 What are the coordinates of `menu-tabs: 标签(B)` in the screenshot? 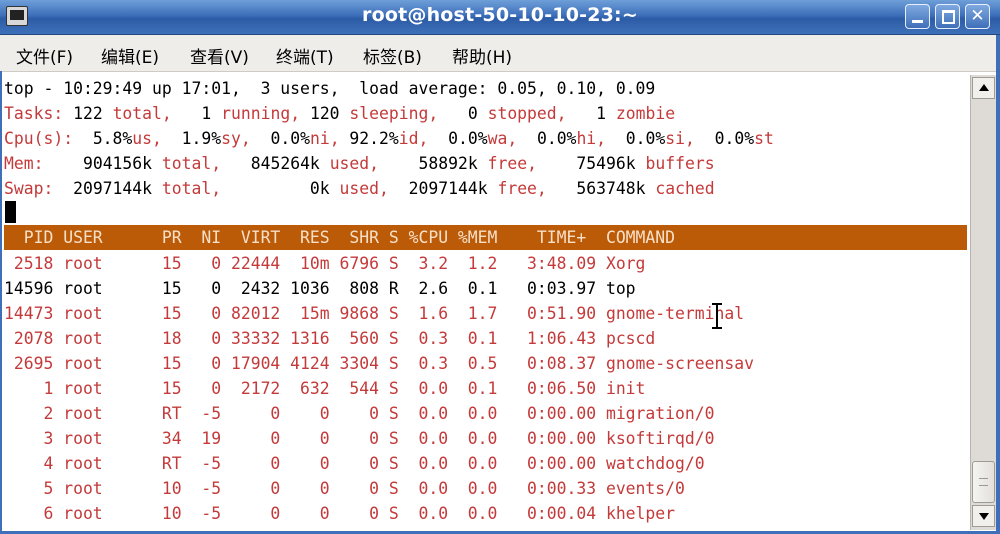 It's located at (392, 55).